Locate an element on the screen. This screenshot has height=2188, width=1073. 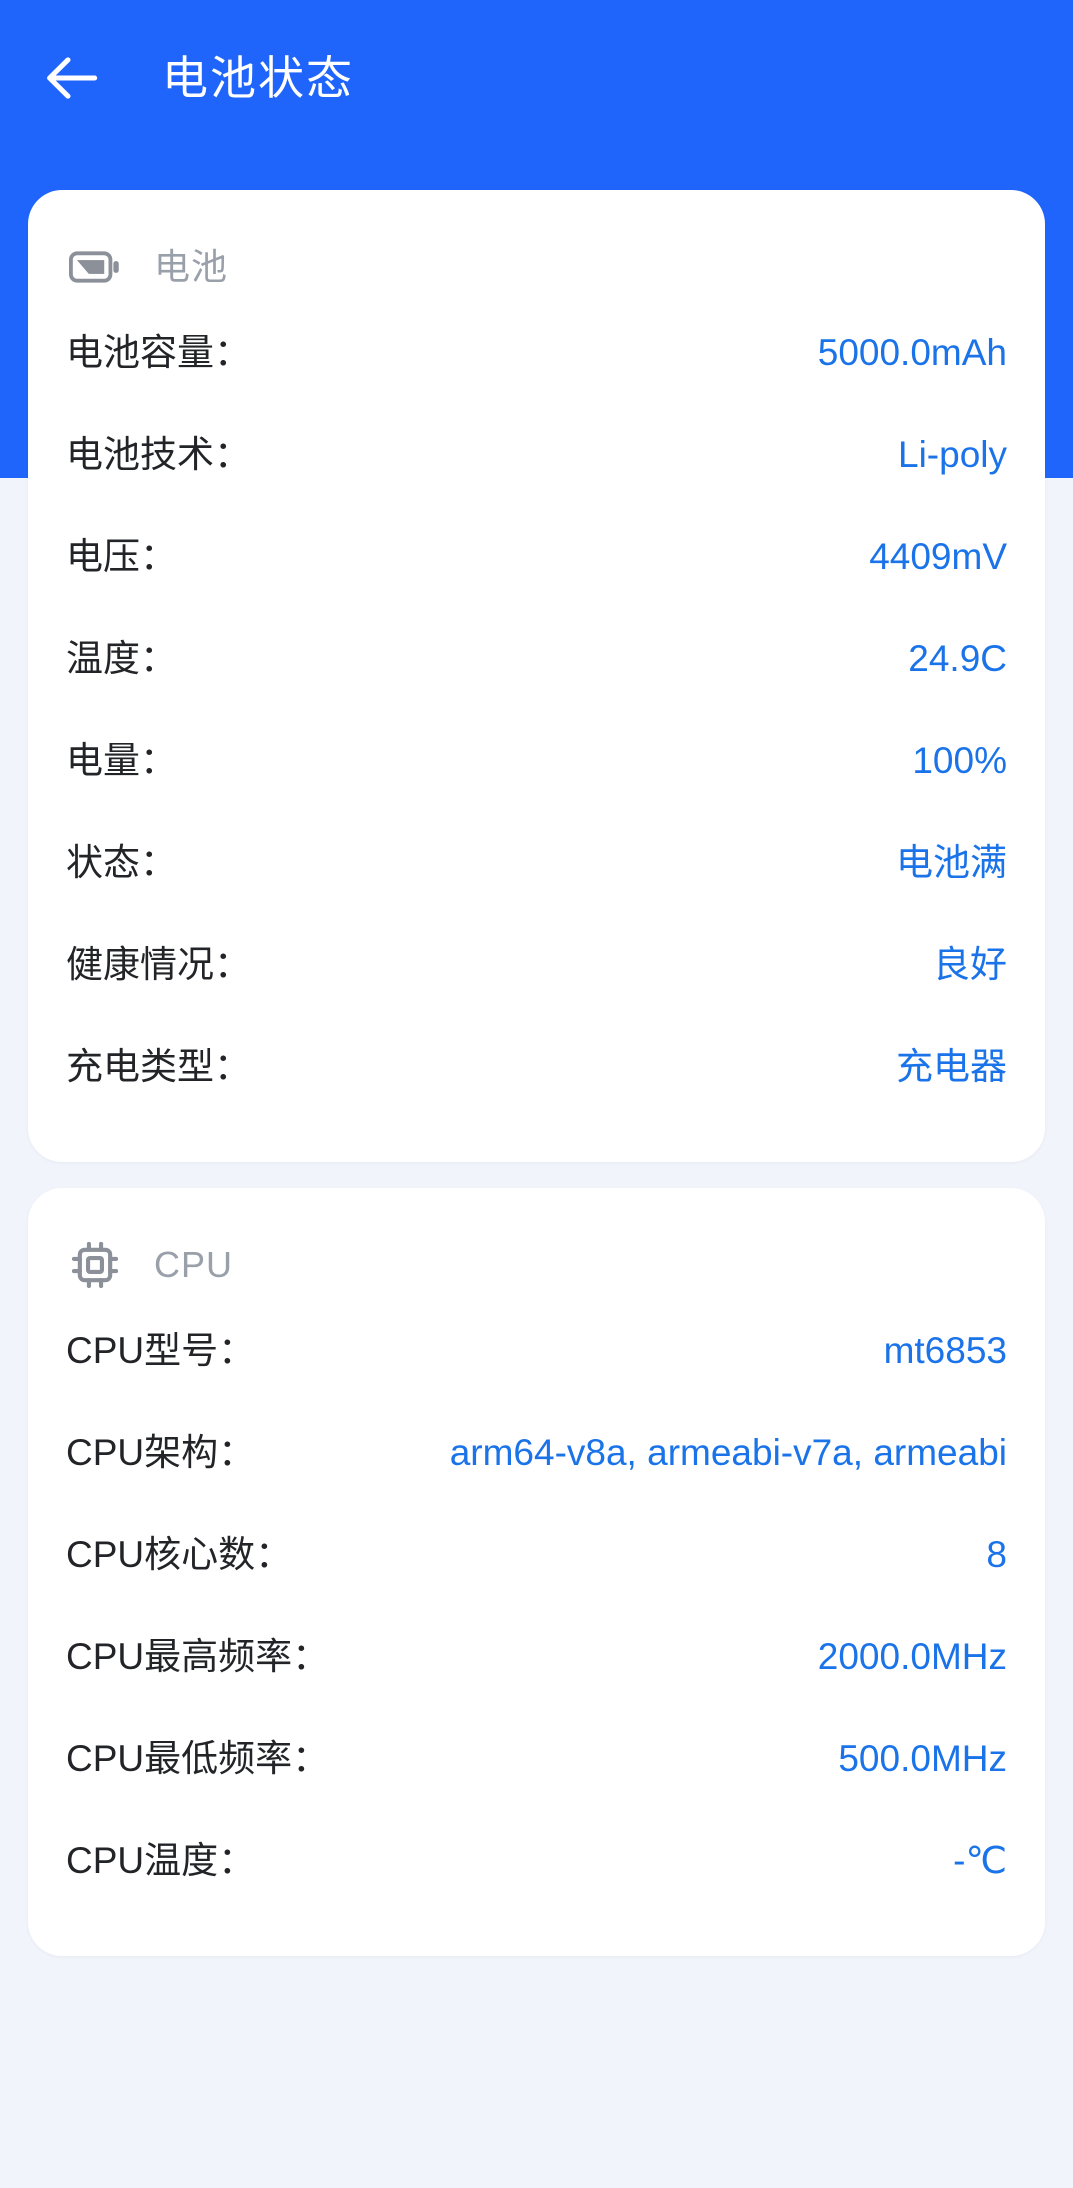
table-row-battery-level: 电量： 100% is located at coordinates (536, 781).